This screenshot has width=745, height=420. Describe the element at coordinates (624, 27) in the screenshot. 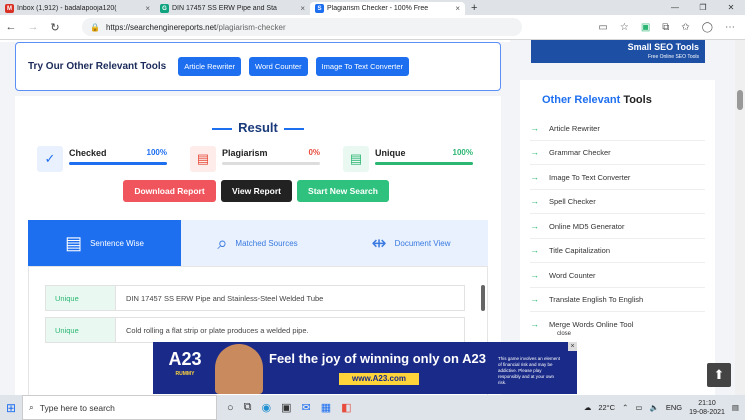

I see `favorite-star-icon: ☆` at that location.